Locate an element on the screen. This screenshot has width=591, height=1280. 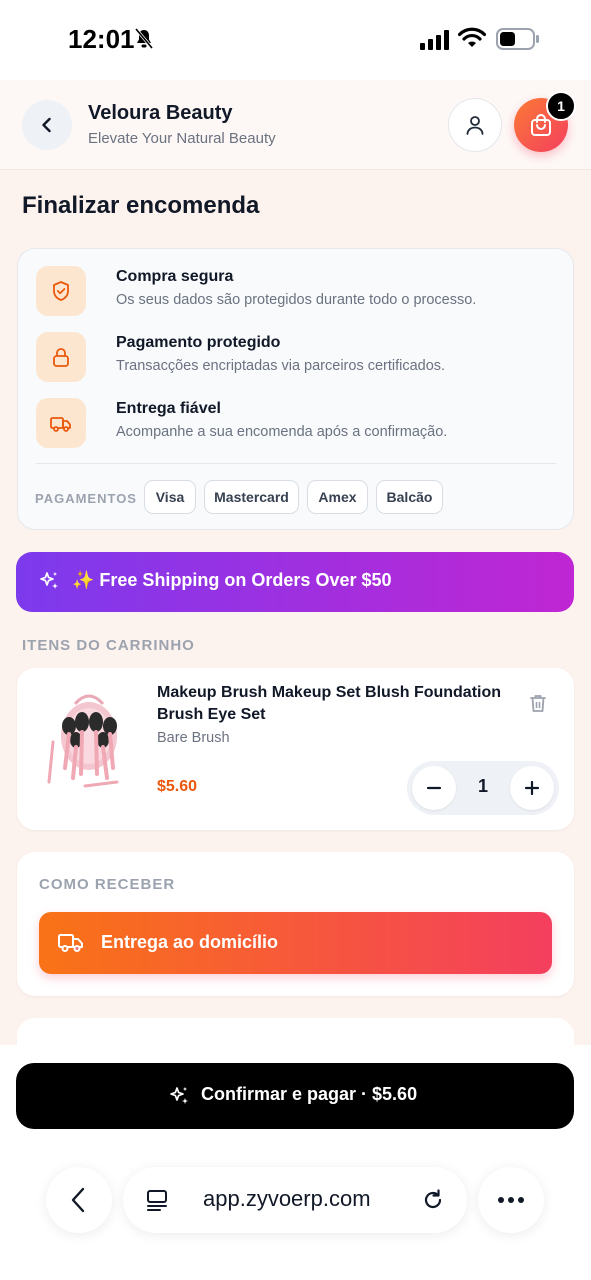
trust-title: Entrega fiável is located at coordinates (168, 408).